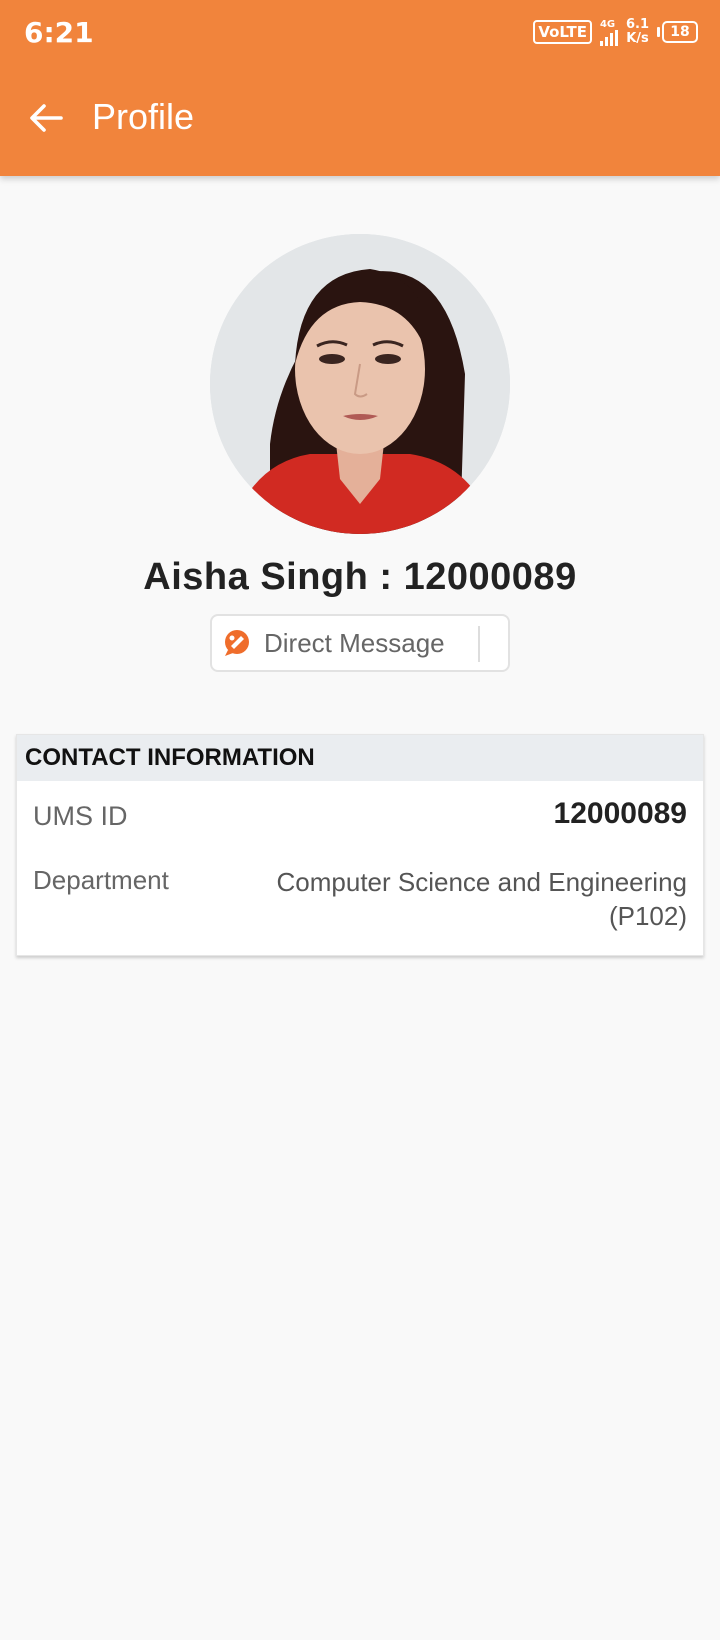 The height and width of the screenshot is (1640, 720). I want to click on speed-unit: K/s, so click(637, 38).